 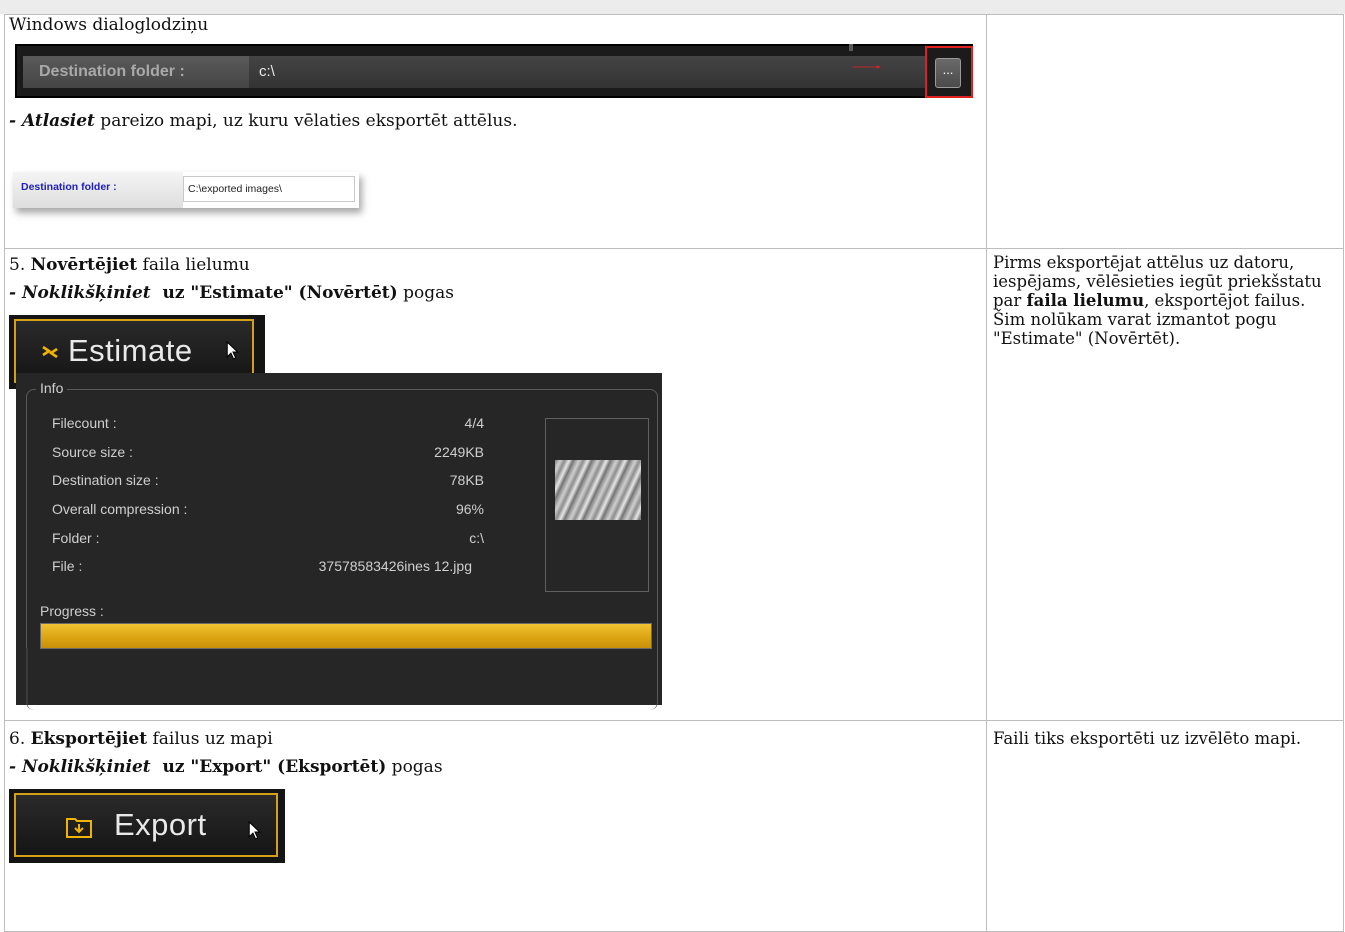 What do you see at coordinates (395, 566) in the screenshot?
I see `info-value: 37578583426ines 12.jpg` at bounding box center [395, 566].